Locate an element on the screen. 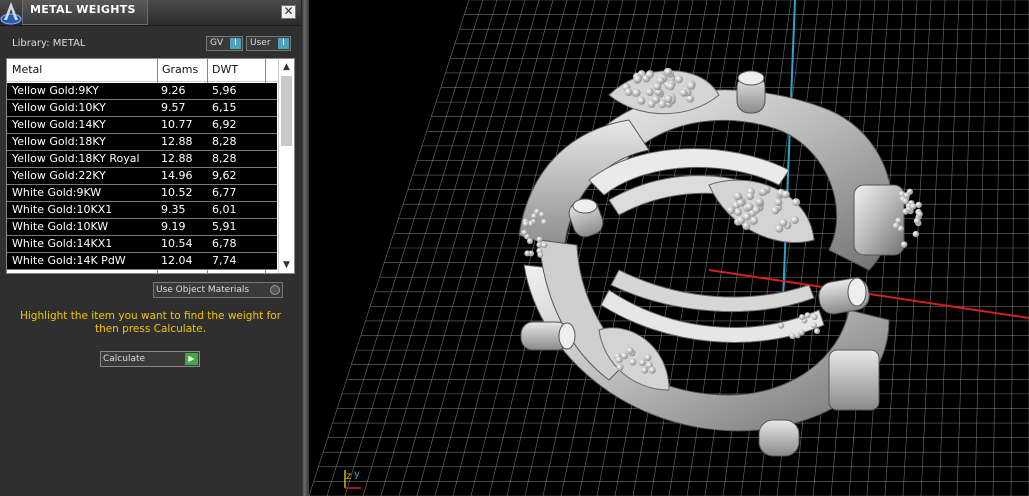 This screenshot has width=1029, height=496. axis-label-y: y is located at coordinates (357, 474).